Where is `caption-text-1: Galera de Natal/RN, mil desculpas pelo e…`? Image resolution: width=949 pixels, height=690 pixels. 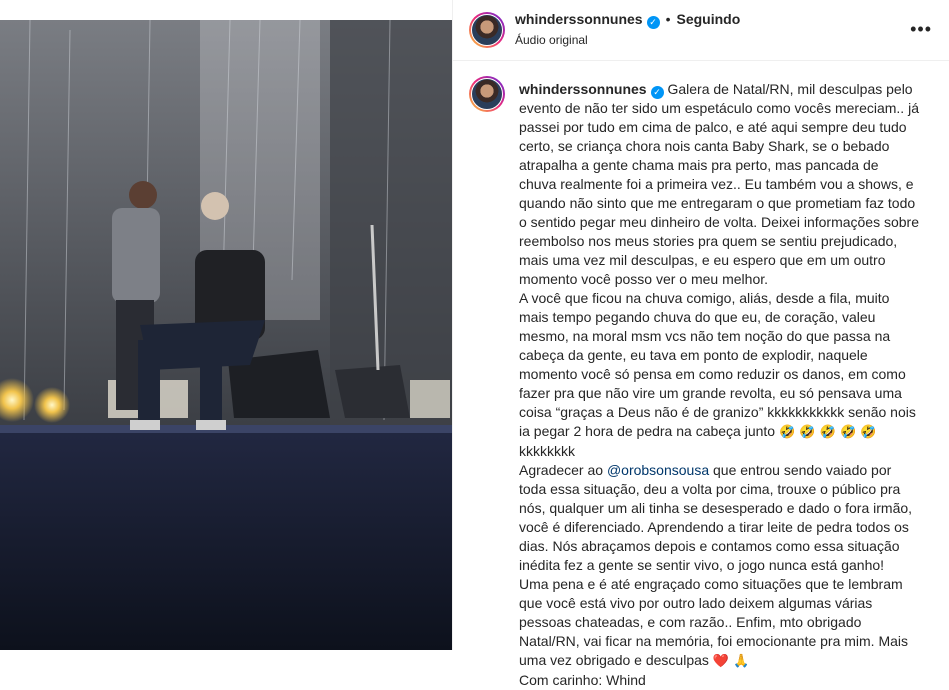
caption-text-1: Galera de Natal/RN, mil desculpas pelo e… is located at coordinates (719, 184).